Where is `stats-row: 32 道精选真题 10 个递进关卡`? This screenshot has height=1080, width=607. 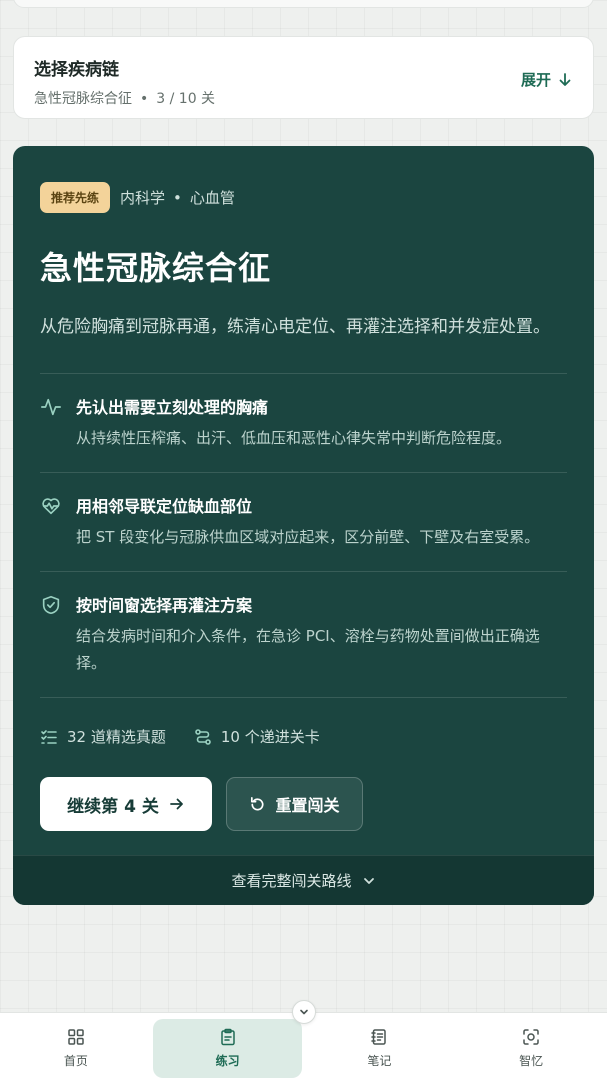
stats-row: 32 道精选真题 10 个递进关卡 is located at coordinates (303, 722).